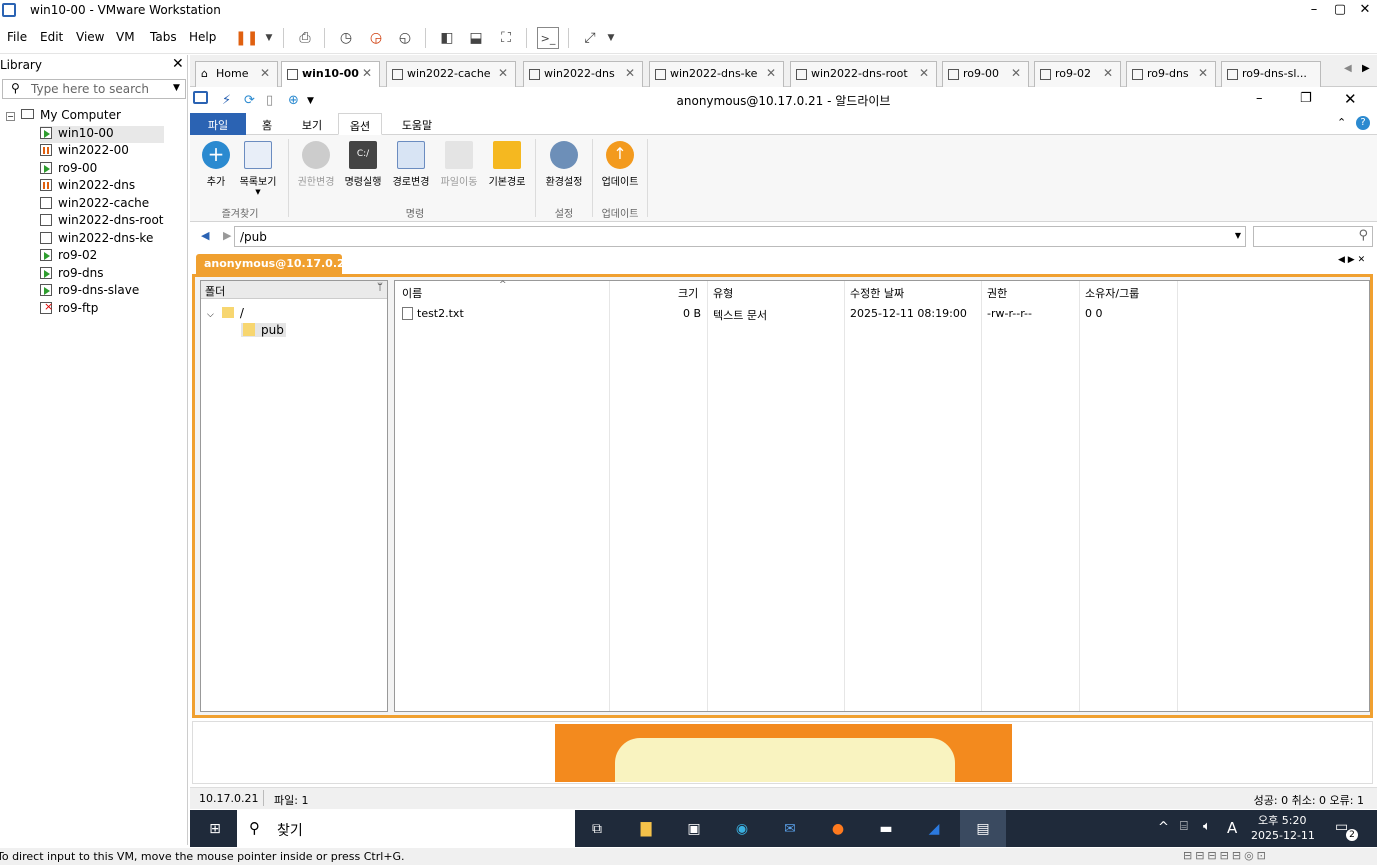 The width and height of the screenshot is (1377, 865). I want to click on chevron-down-icon: ⌵, so click(210, 315).